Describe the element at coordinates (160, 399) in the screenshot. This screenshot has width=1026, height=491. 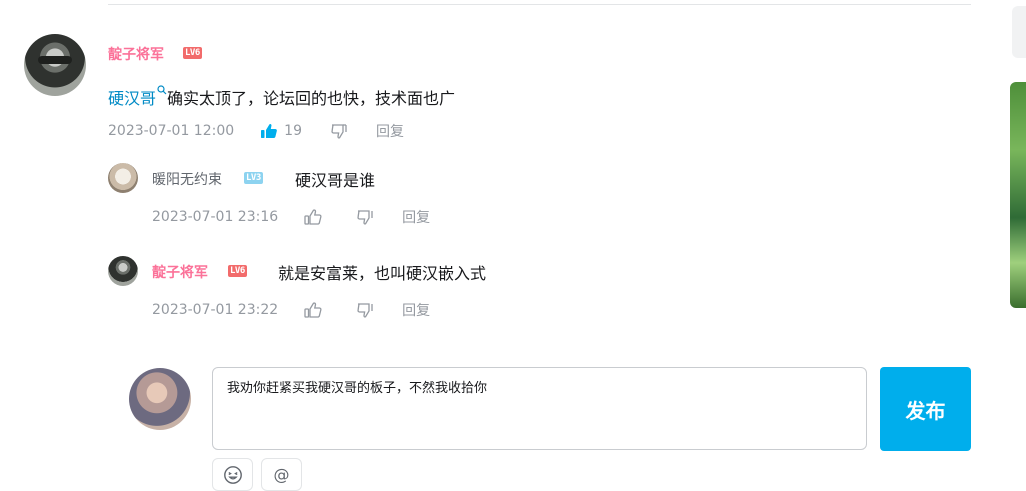
I see `my-avatar` at that location.